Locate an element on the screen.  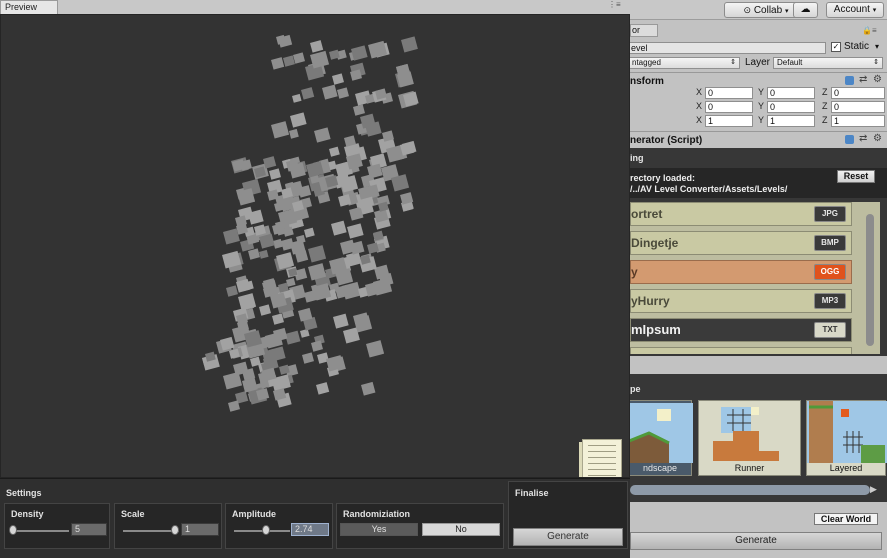
scale-x-field: 1 is located at coordinates (729, 121).